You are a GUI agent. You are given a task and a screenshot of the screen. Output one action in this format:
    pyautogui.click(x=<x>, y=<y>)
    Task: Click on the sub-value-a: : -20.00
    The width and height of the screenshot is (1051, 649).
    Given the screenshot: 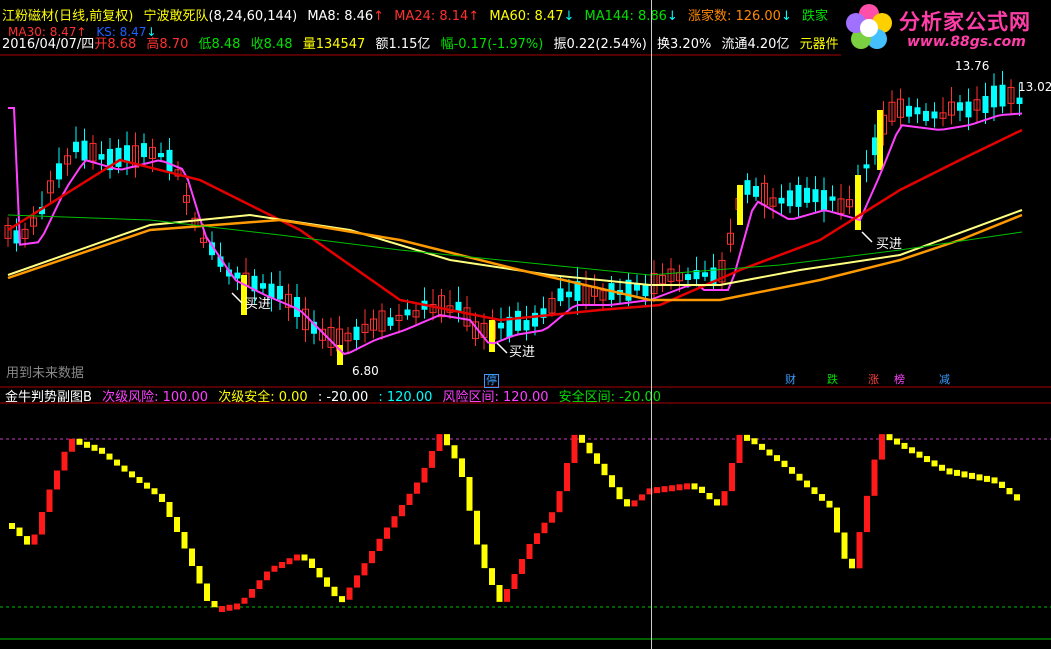 What is the action you would take?
    pyautogui.click(x=343, y=397)
    